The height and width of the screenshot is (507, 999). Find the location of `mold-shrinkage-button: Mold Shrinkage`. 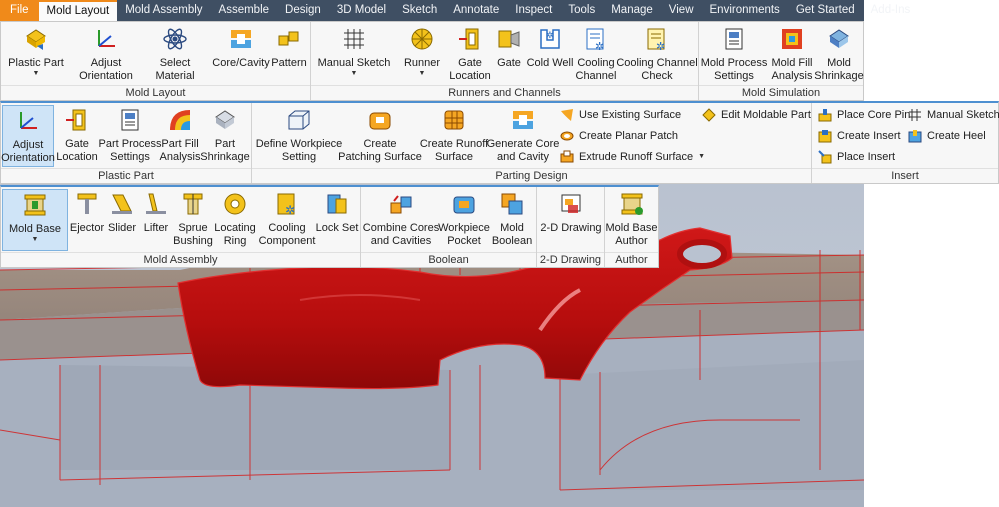

mold-shrinkage-button: Mold Shrinkage is located at coordinates (839, 53).